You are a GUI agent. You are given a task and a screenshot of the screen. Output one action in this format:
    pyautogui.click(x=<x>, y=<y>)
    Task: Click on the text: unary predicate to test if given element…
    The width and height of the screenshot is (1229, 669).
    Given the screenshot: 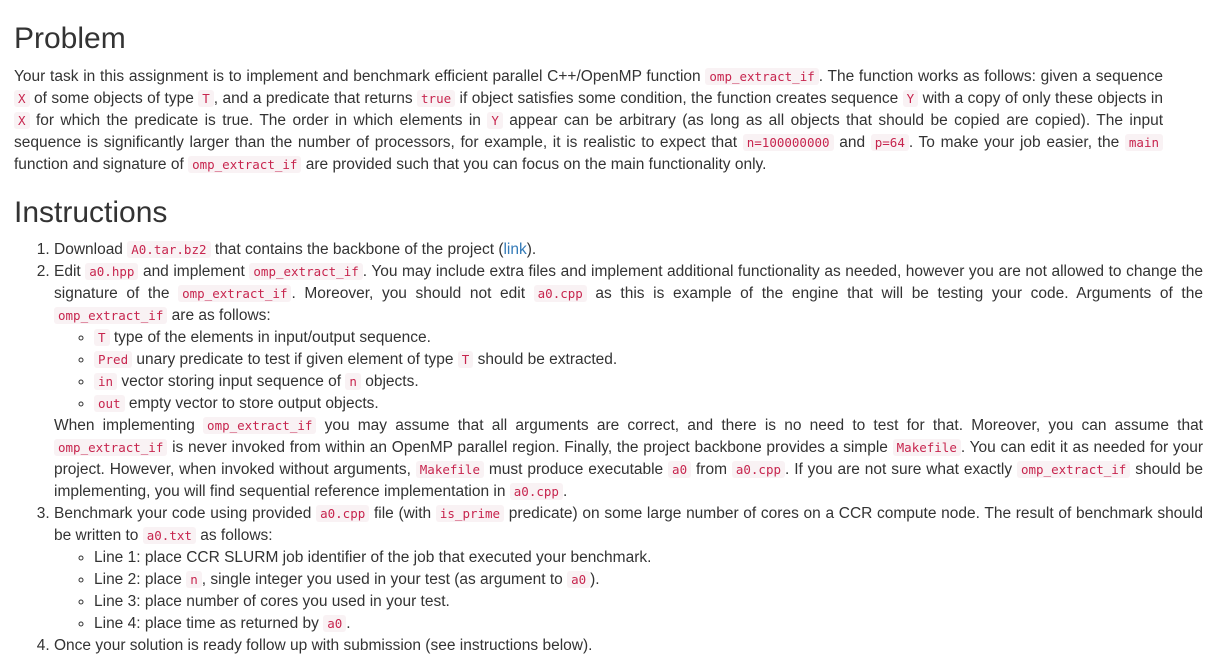 What is the action you would take?
    pyautogui.click(x=295, y=359)
    